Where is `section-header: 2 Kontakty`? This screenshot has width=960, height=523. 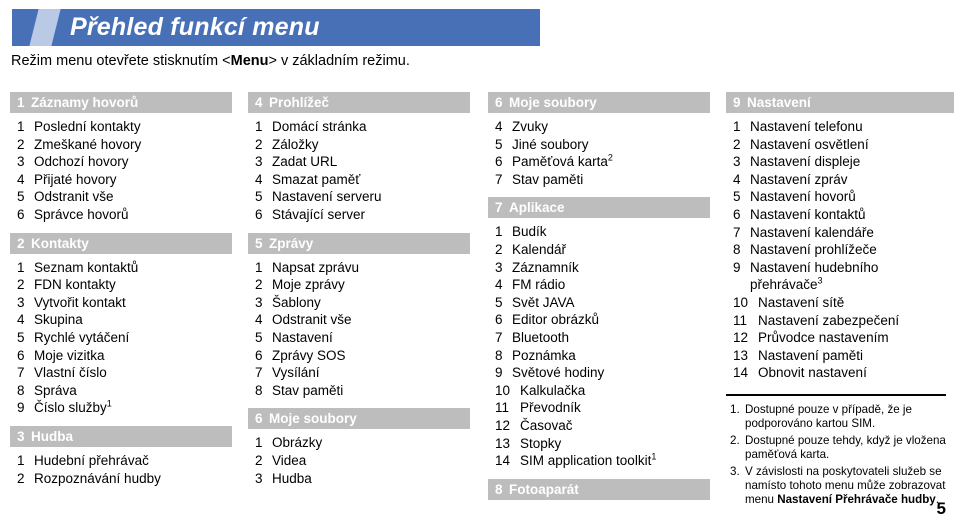
section-header: 2 Kontakty is located at coordinates (121, 243).